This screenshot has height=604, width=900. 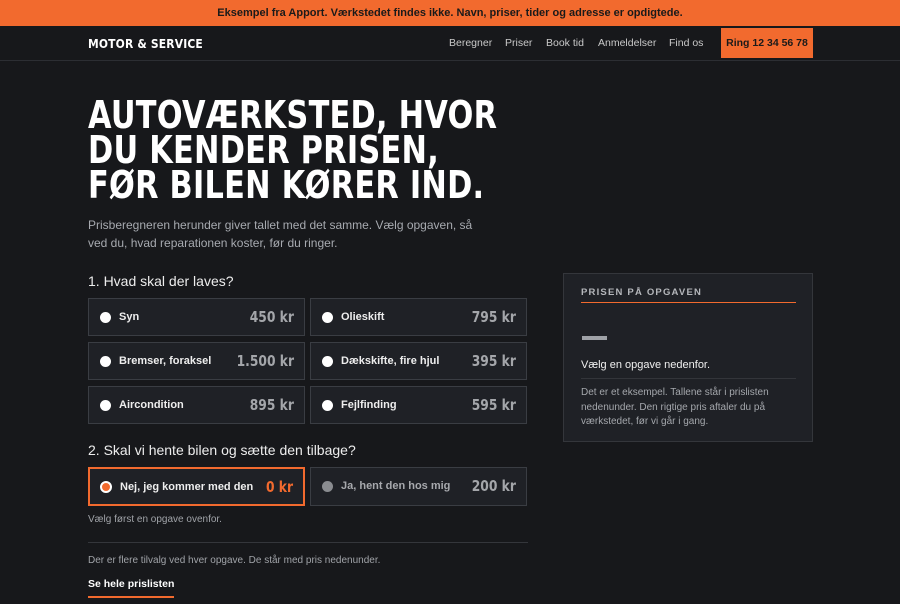 What do you see at coordinates (129, 317) in the screenshot?
I see `option-label: Syn` at bounding box center [129, 317].